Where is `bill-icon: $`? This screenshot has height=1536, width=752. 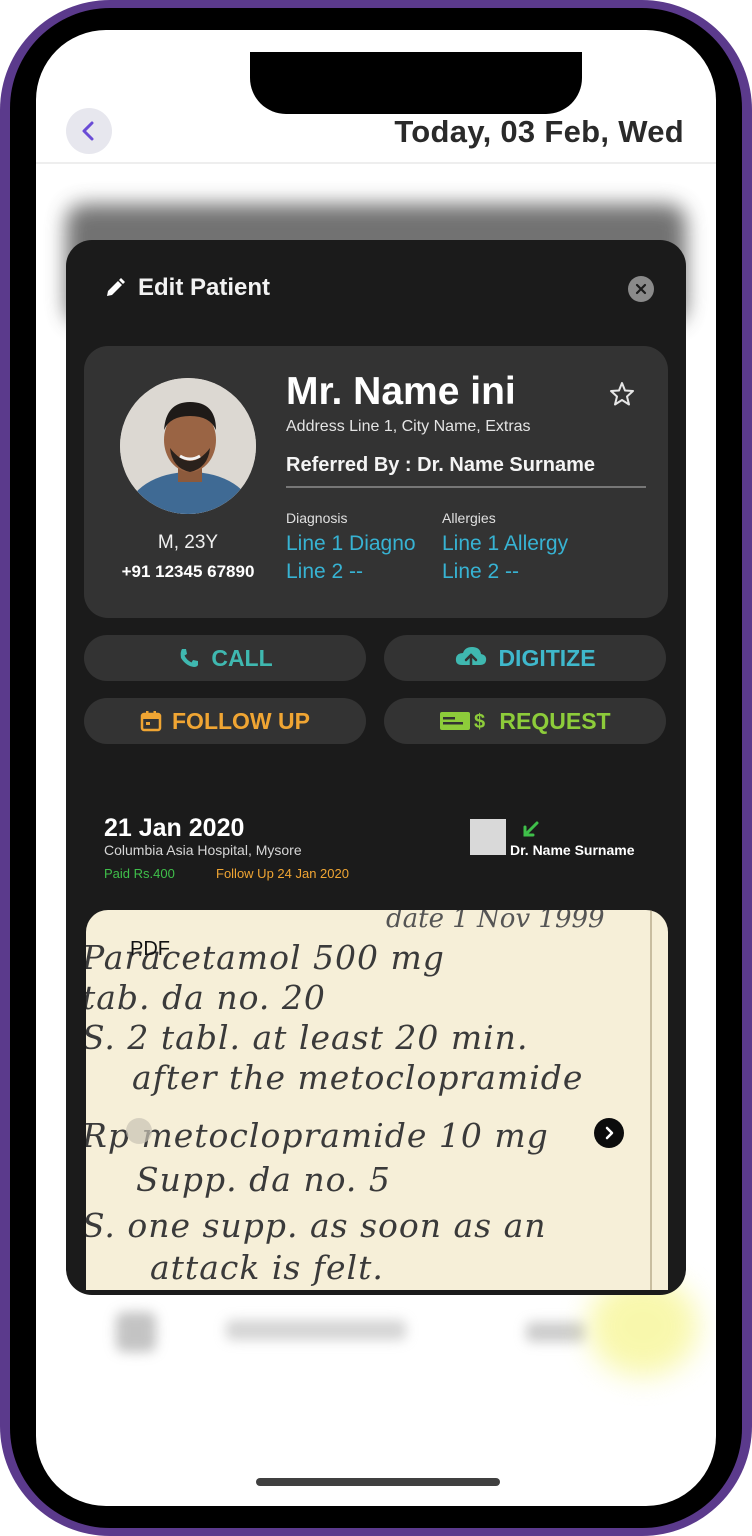
bill-icon: $ is located at coordinates (463, 722).